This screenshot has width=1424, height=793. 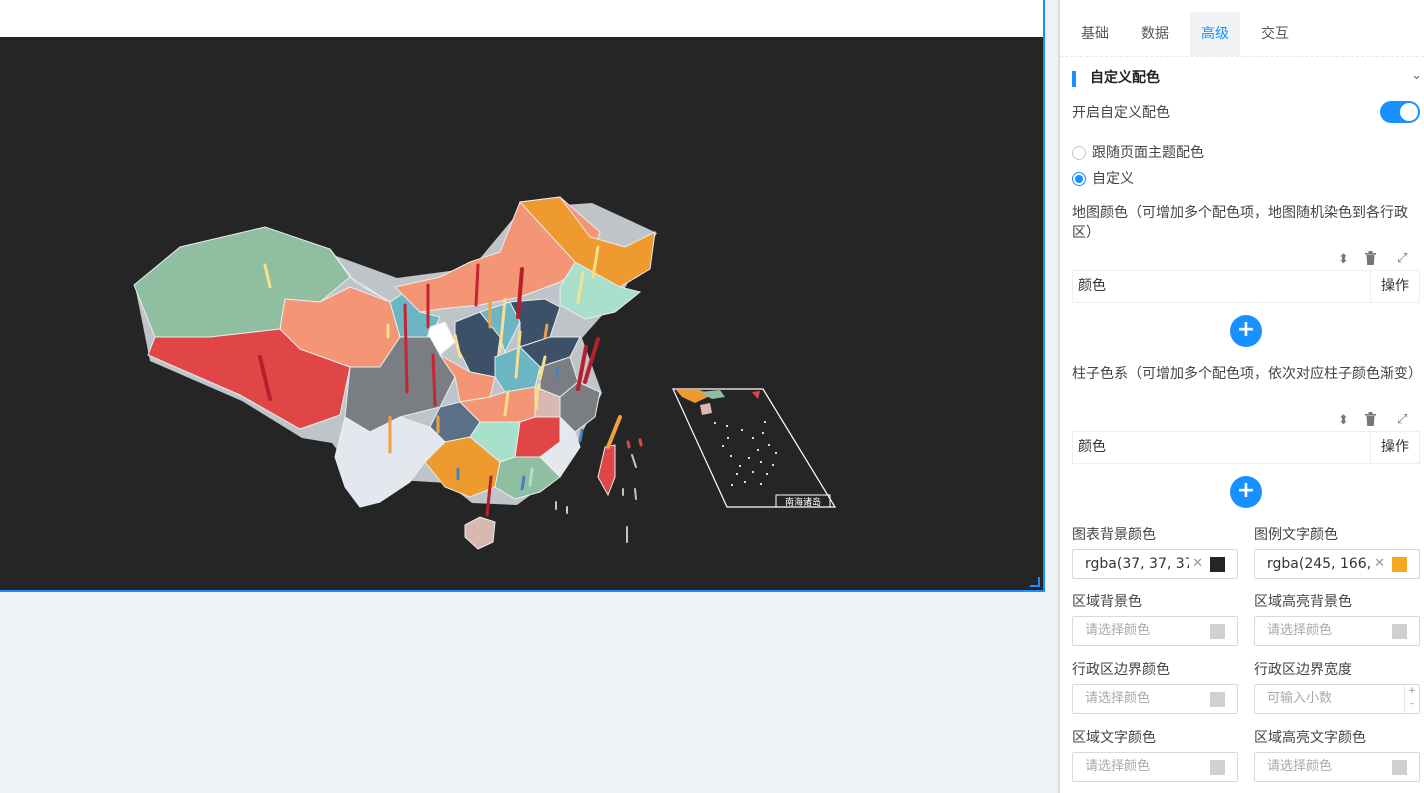 What do you see at coordinates (1148, 153) in the screenshot?
I see `radio-follow-theme-label: 跟随页面主题配色` at bounding box center [1148, 153].